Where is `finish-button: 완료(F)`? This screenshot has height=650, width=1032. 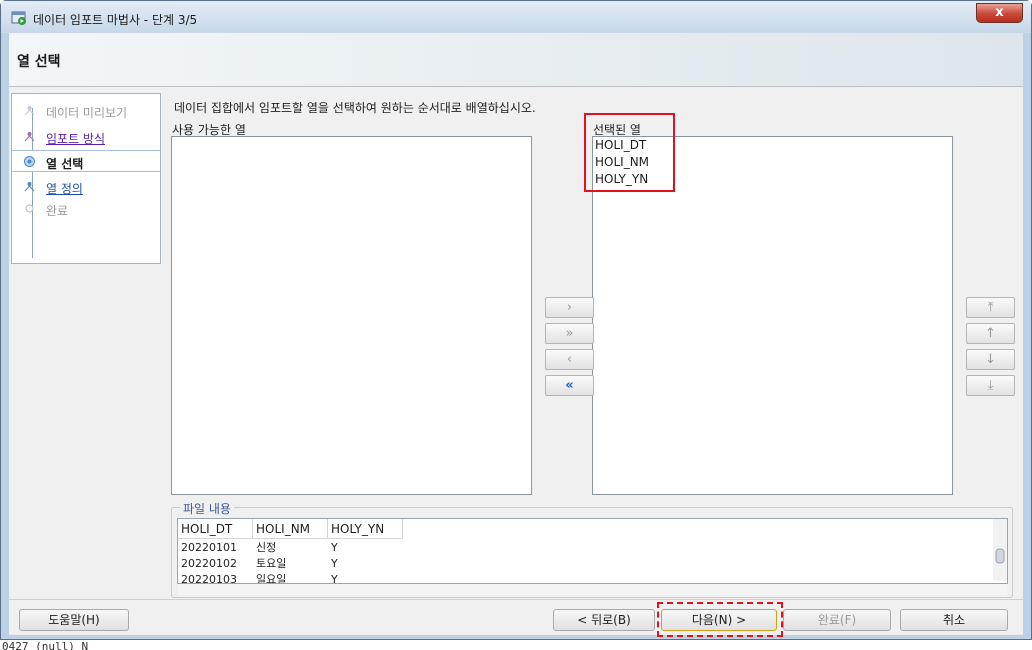
finish-button: 완료(F) is located at coordinates (837, 620).